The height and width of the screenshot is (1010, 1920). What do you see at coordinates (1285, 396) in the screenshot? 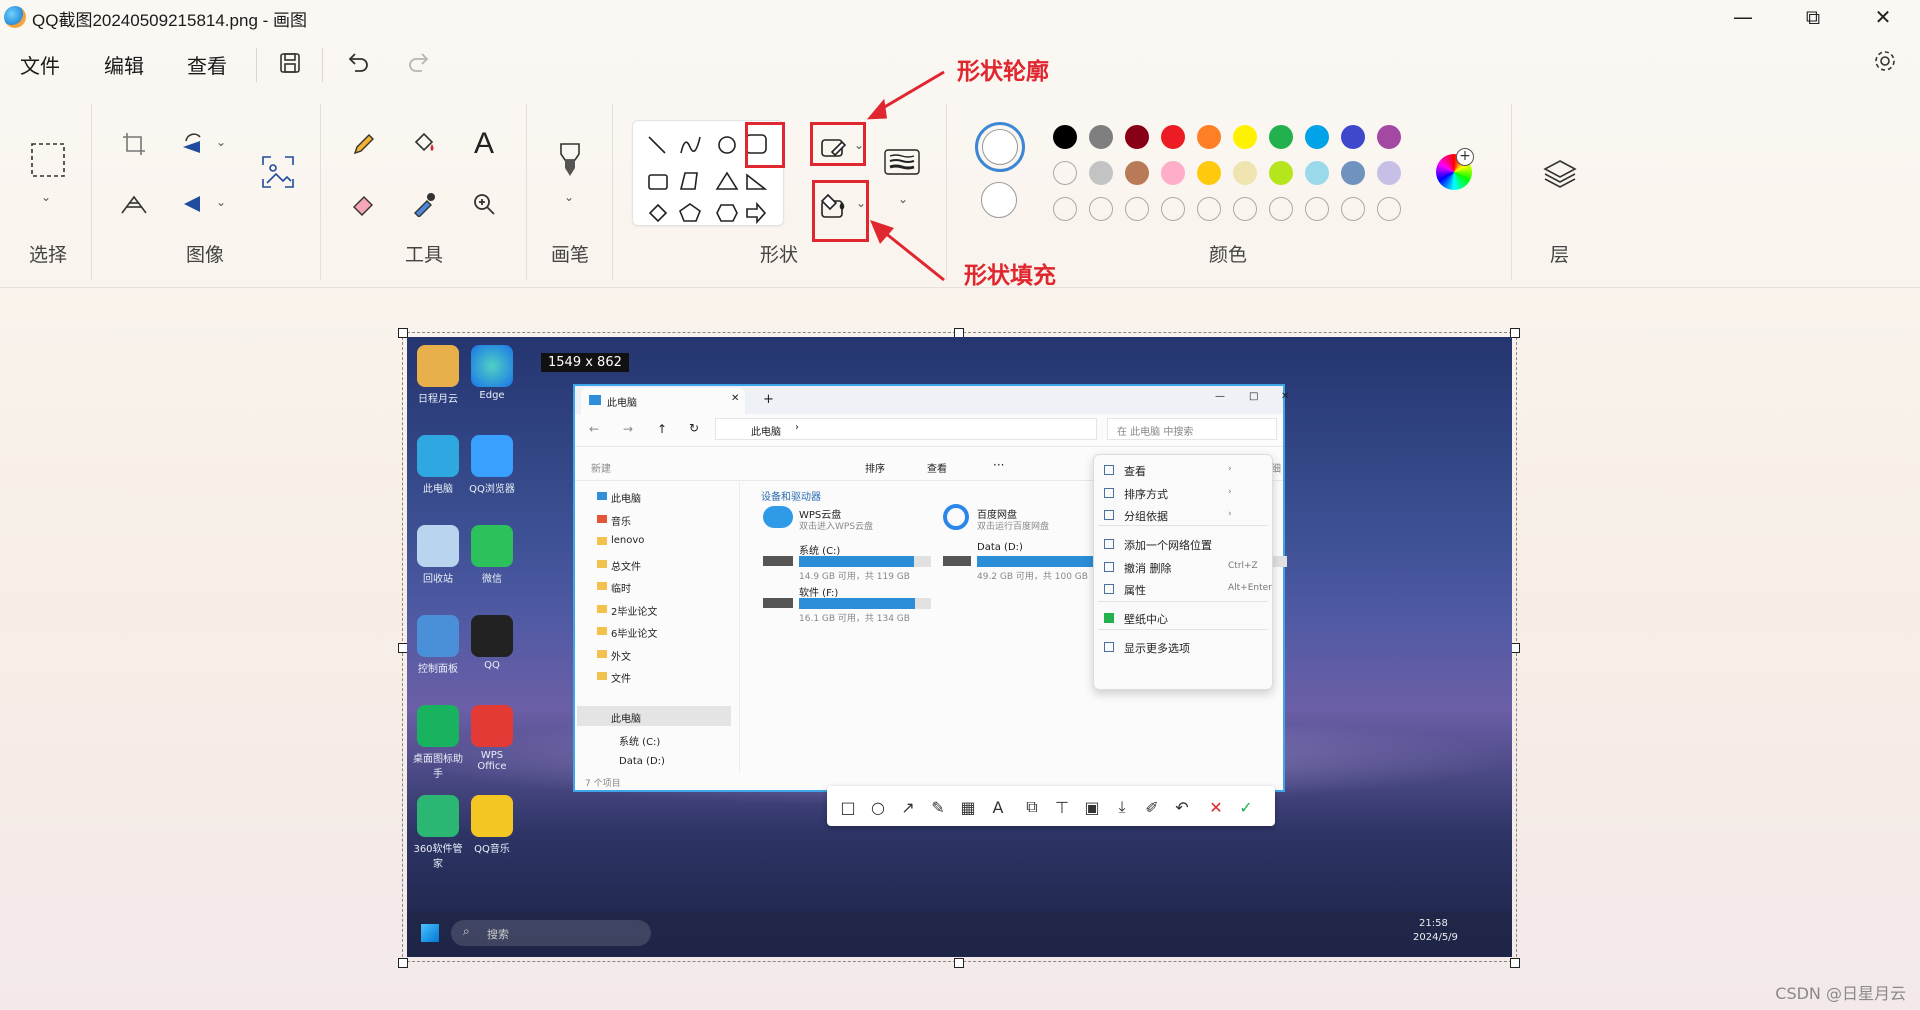
I see `explorer-close: ✕` at bounding box center [1285, 396].